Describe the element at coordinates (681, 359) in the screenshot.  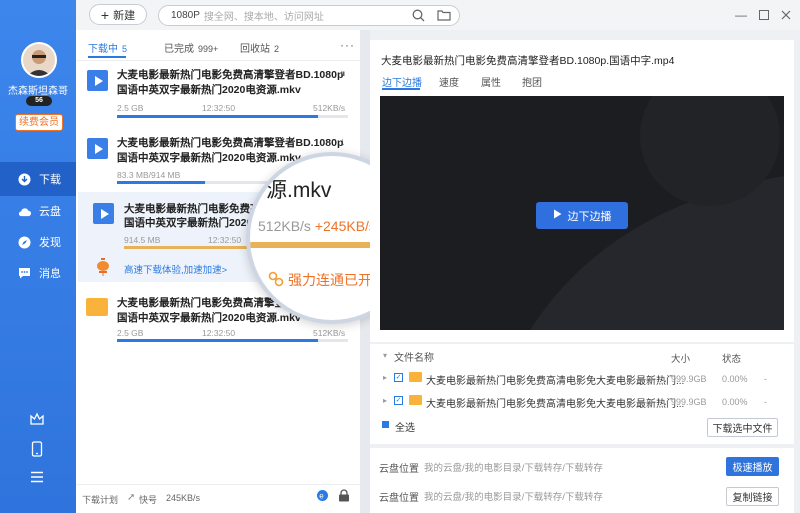
I see `files-header-size: 大小` at that location.